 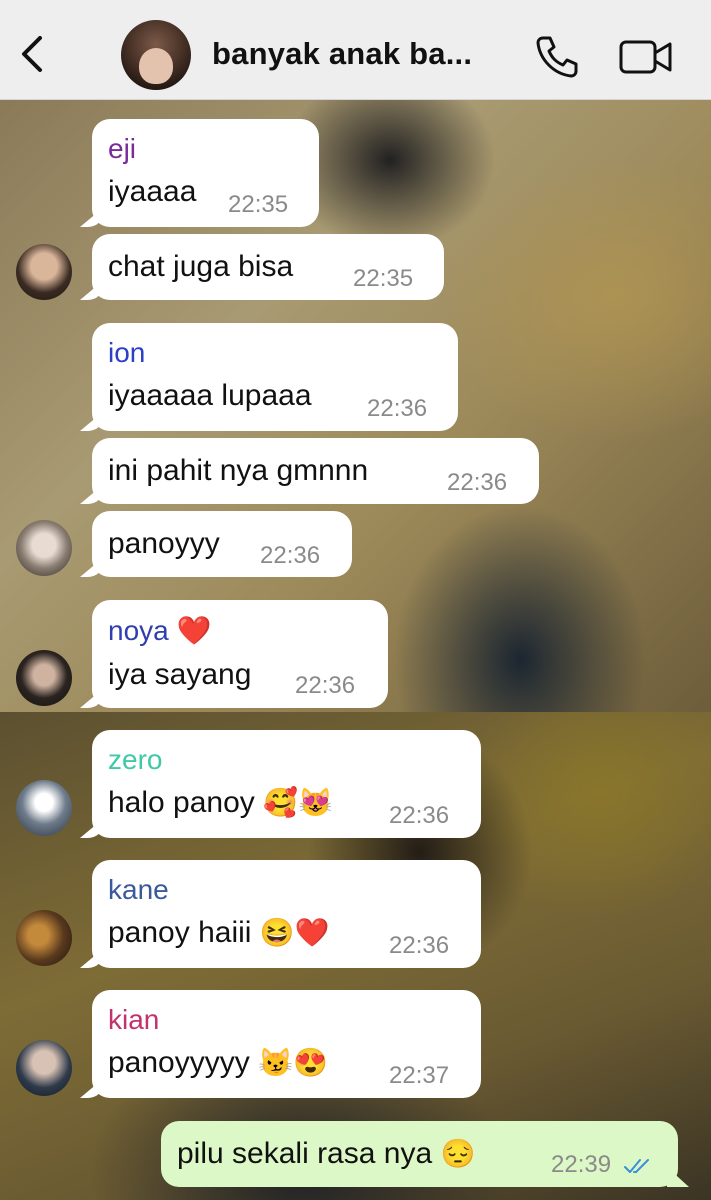 I want to click on sender-name: noya ❤️, so click(x=159, y=630).